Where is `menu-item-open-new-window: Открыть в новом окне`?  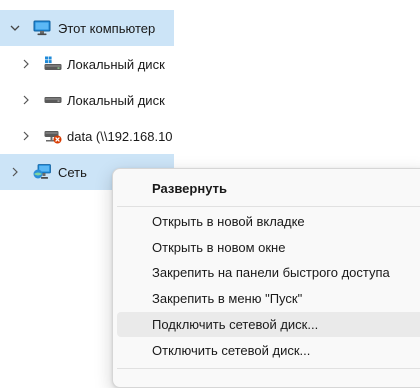
menu-item-open-new-window: Открыть в новом окне is located at coordinates (268, 247).